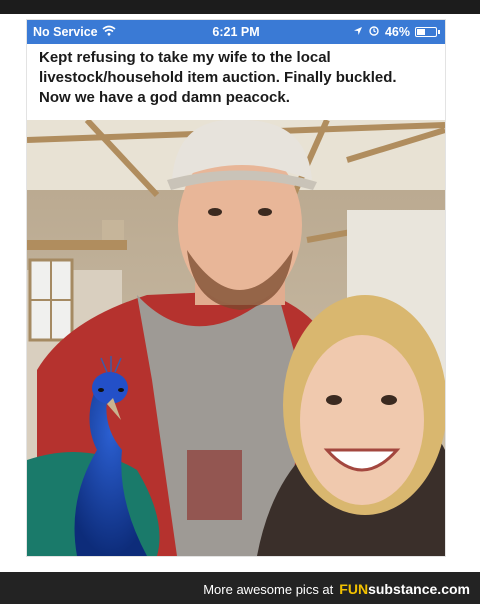 This screenshot has height=604, width=480. What do you see at coordinates (427, 32) in the screenshot?
I see `battery-icon` at bounding box center [427, 32].